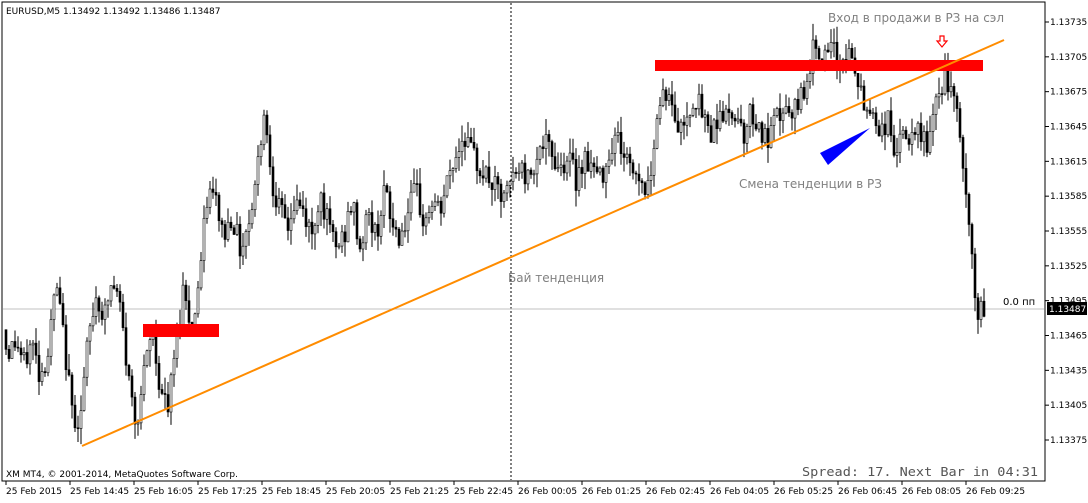 This screenshot has width=1088, height=503. What do you see at coordinates (916, 18) in the screenshot?
I see `entry-note: Вход в продажи в РЗ на сэл` at bounding box center [916, 18].